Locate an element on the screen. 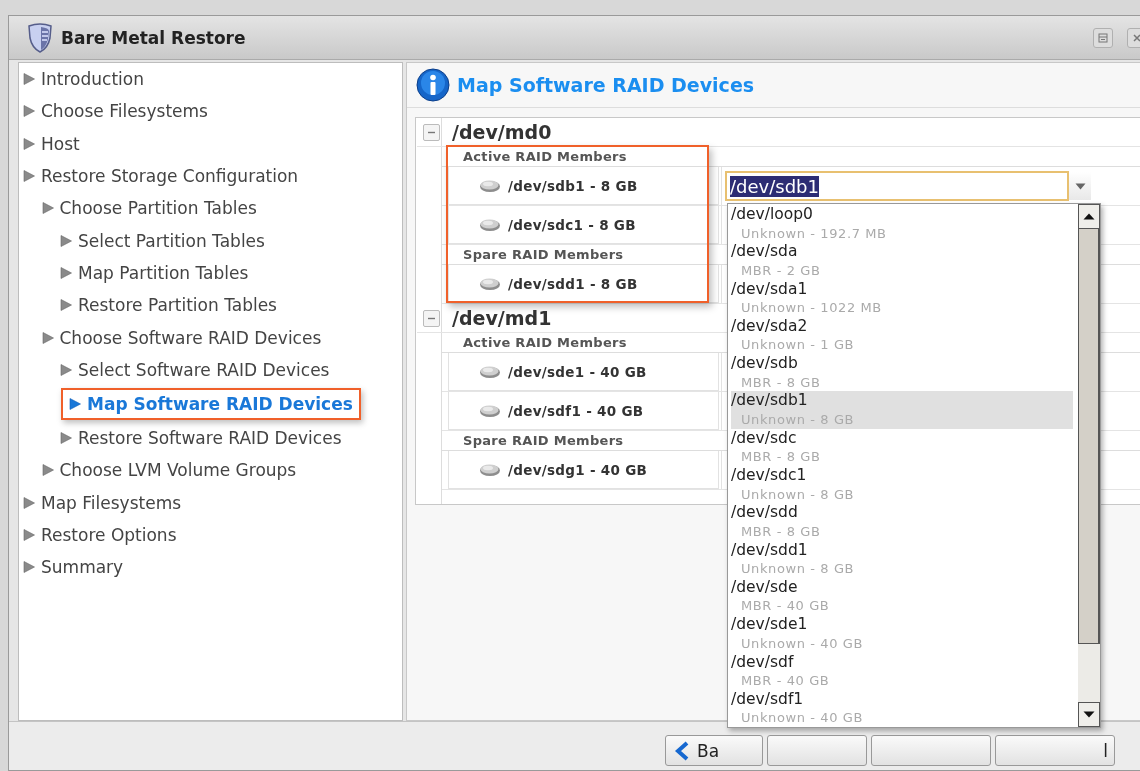 The height and width of the screenshot is (771, 1140). dropdown-option: /dev/sde1 Unknown - 40 GB is located at coordinates (902, 634).